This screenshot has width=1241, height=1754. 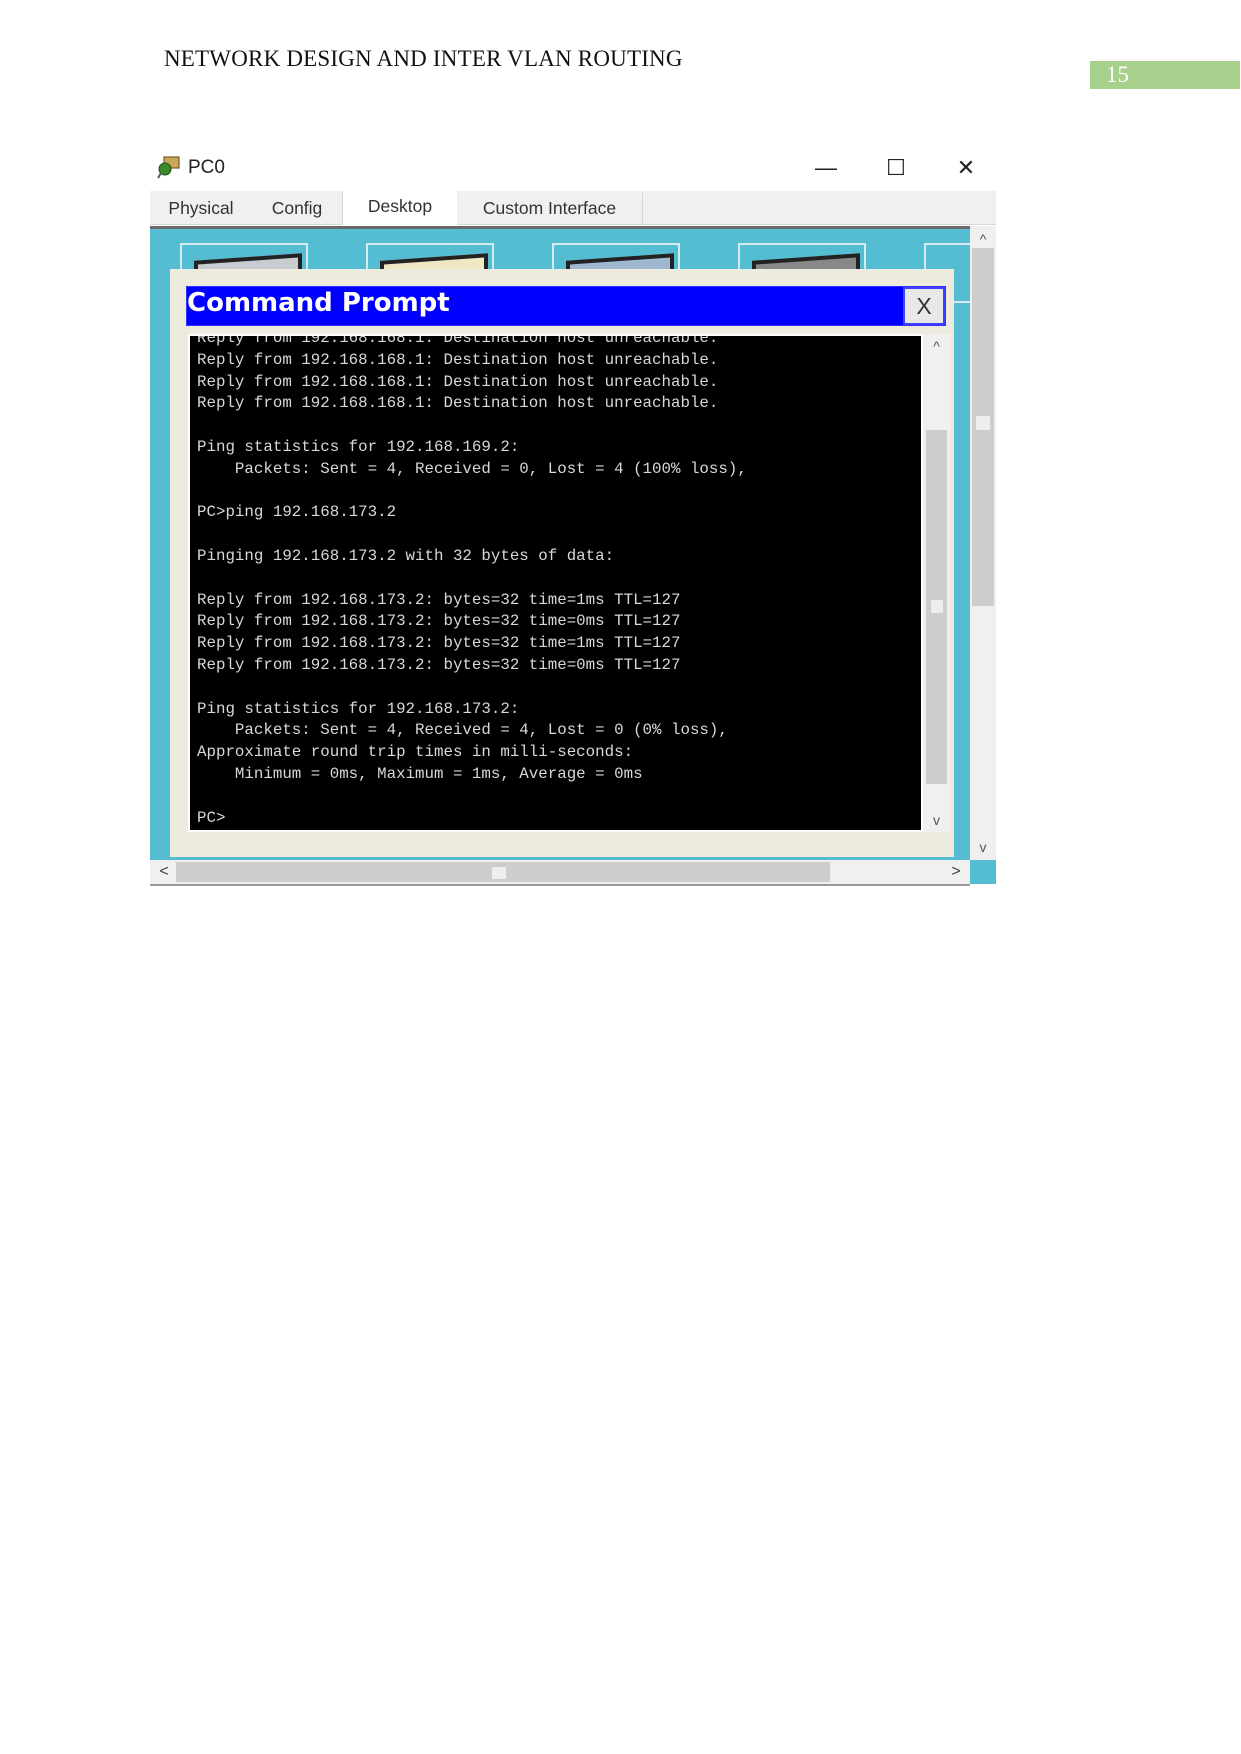 I want to click on tab-bar: Physical Config Desktop Custom Interface, so click(x=573, y=208).